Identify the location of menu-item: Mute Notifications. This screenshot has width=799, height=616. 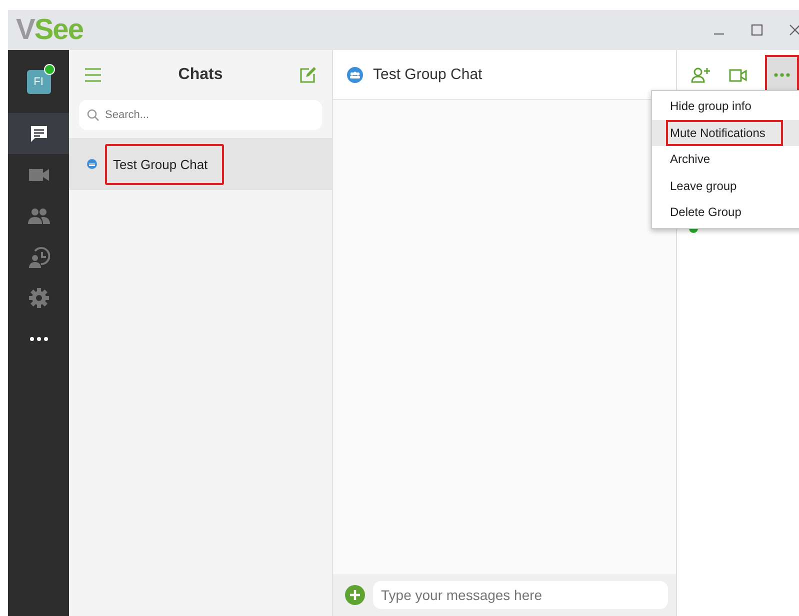
(725, 133).